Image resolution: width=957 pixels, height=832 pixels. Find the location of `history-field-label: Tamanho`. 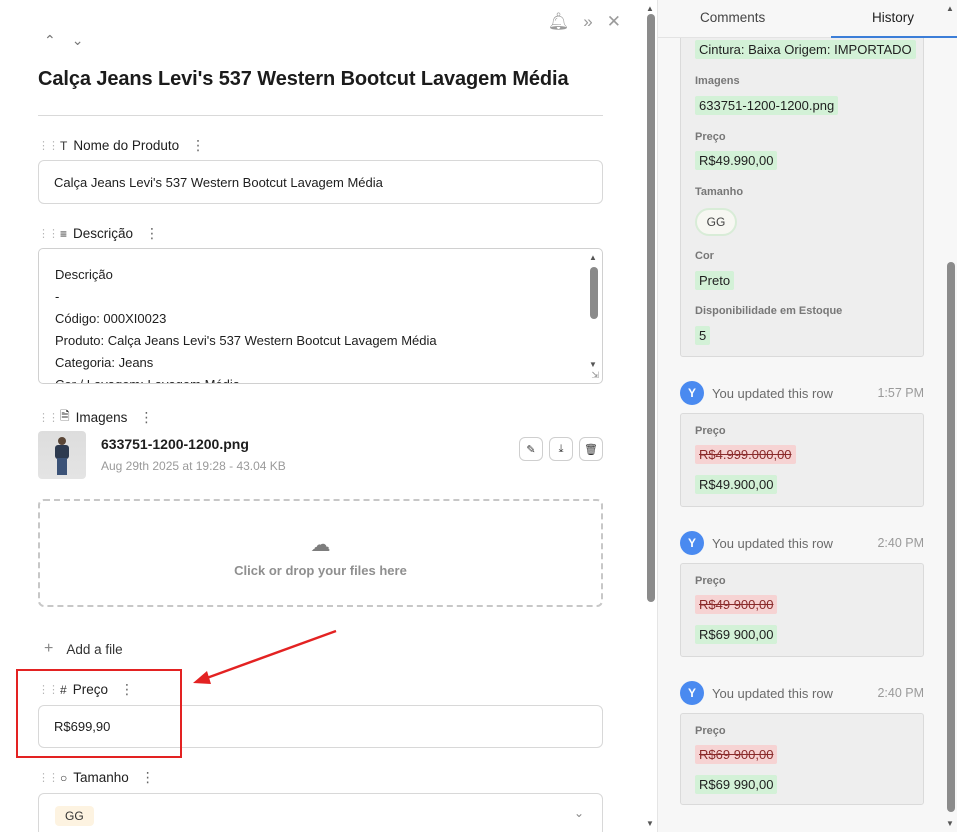

history-field-label: Tamanho is located at coordinates (719, 192).